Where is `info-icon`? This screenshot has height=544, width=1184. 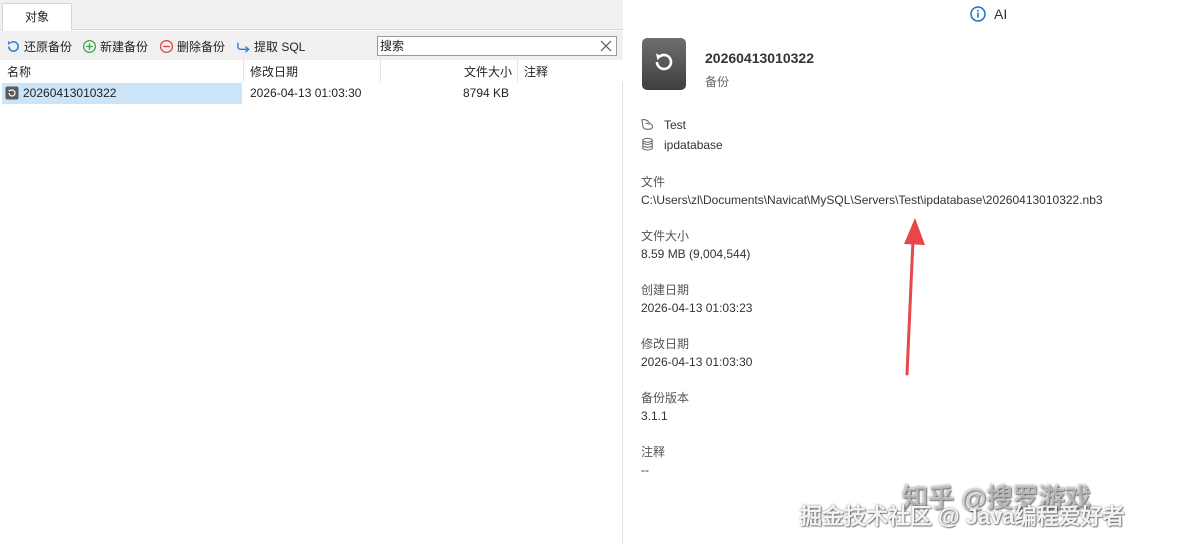
info-icon is located at coordinates (978, 14).